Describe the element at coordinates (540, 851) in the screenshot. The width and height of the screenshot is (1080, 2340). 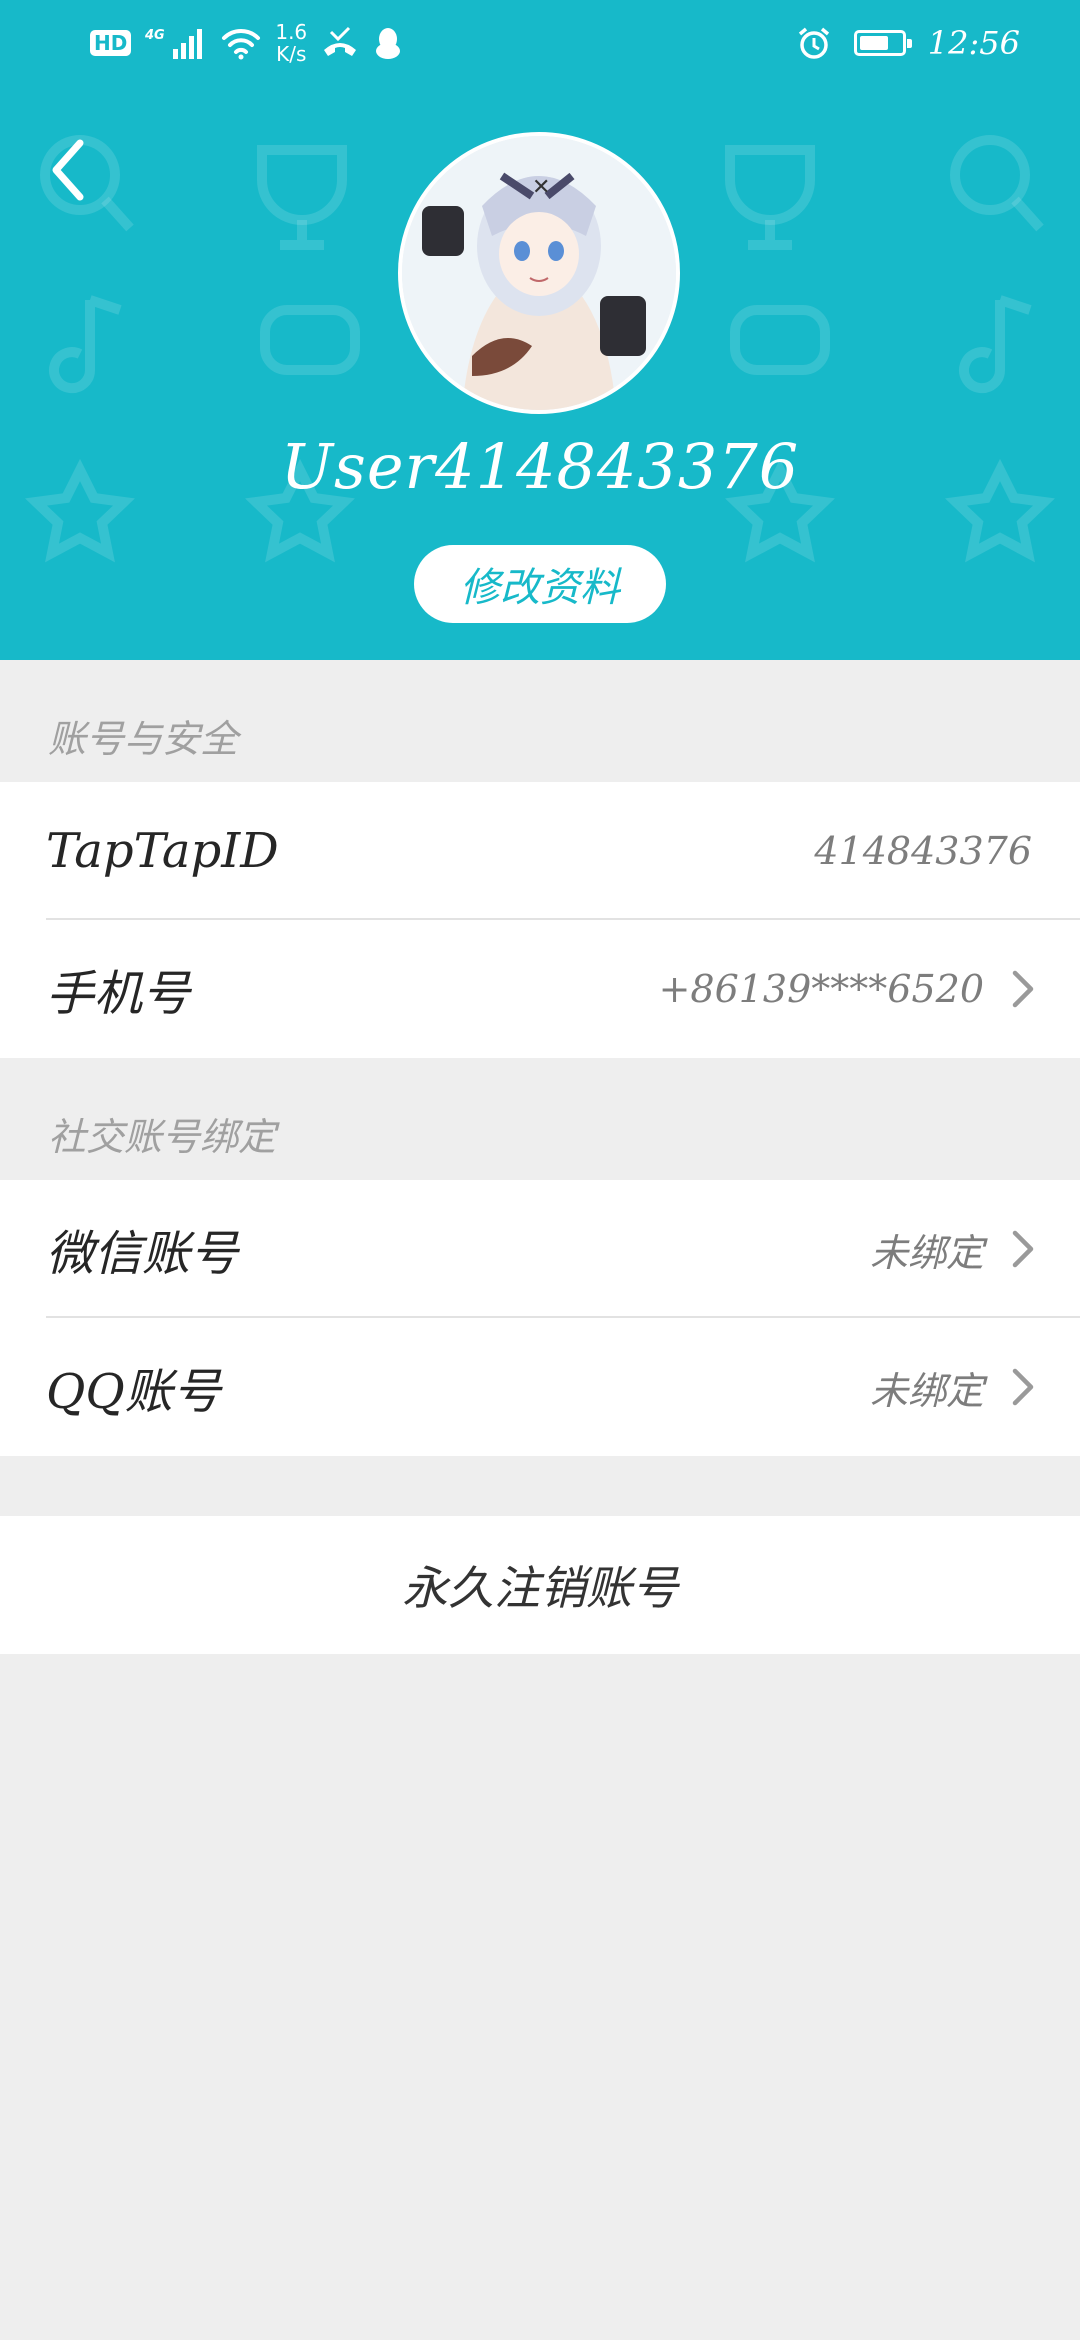
I see `taptap-id-row: TapTapID 414843376` at that location.